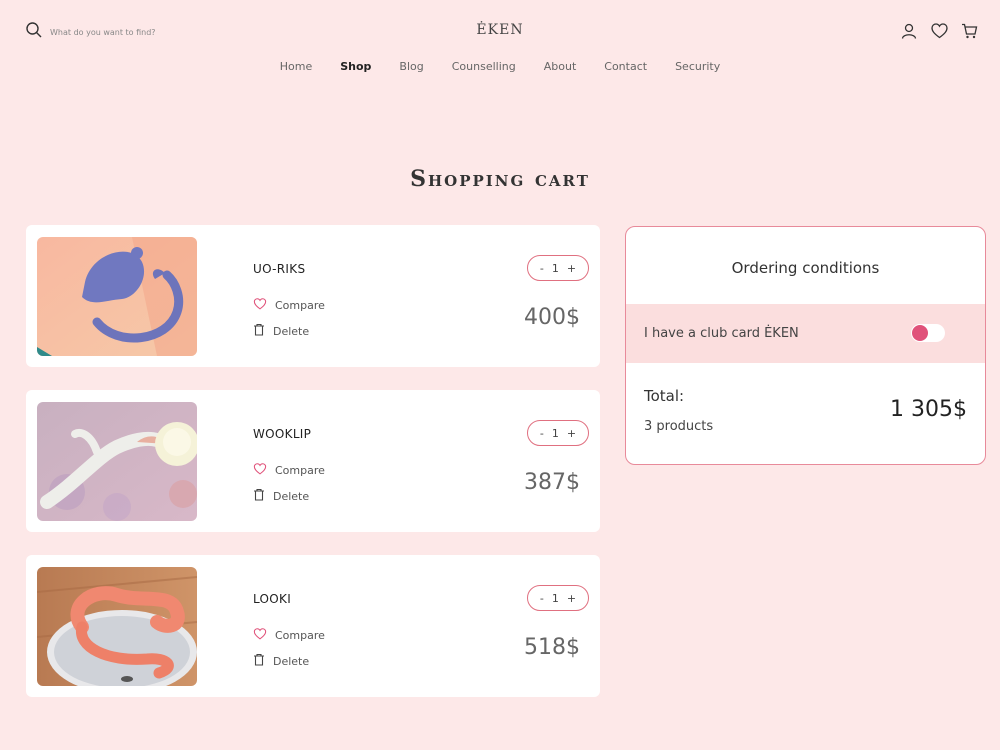 This screenshot has width=1000, height=750. I want to click on product-count: 3 products, so click(679, 426).